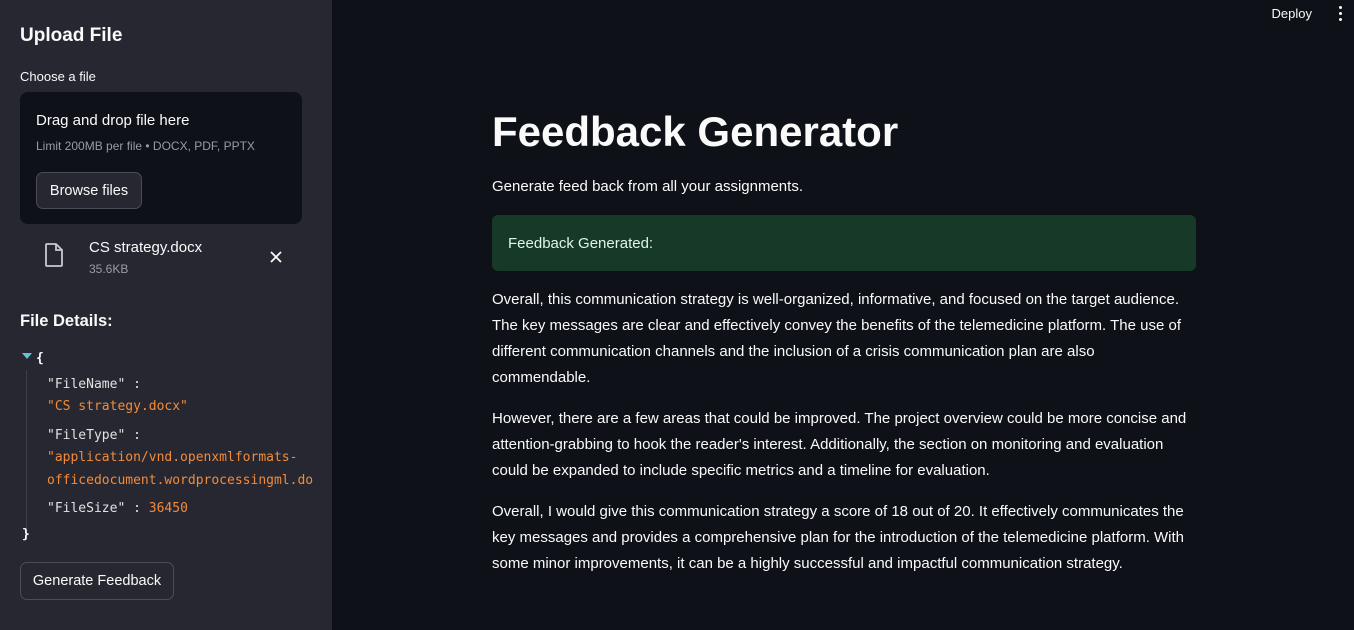  Describe the element at coordinates (97, 581) in the screenshot. I see `generate-feedback-button: Generate Feedback` at that location.